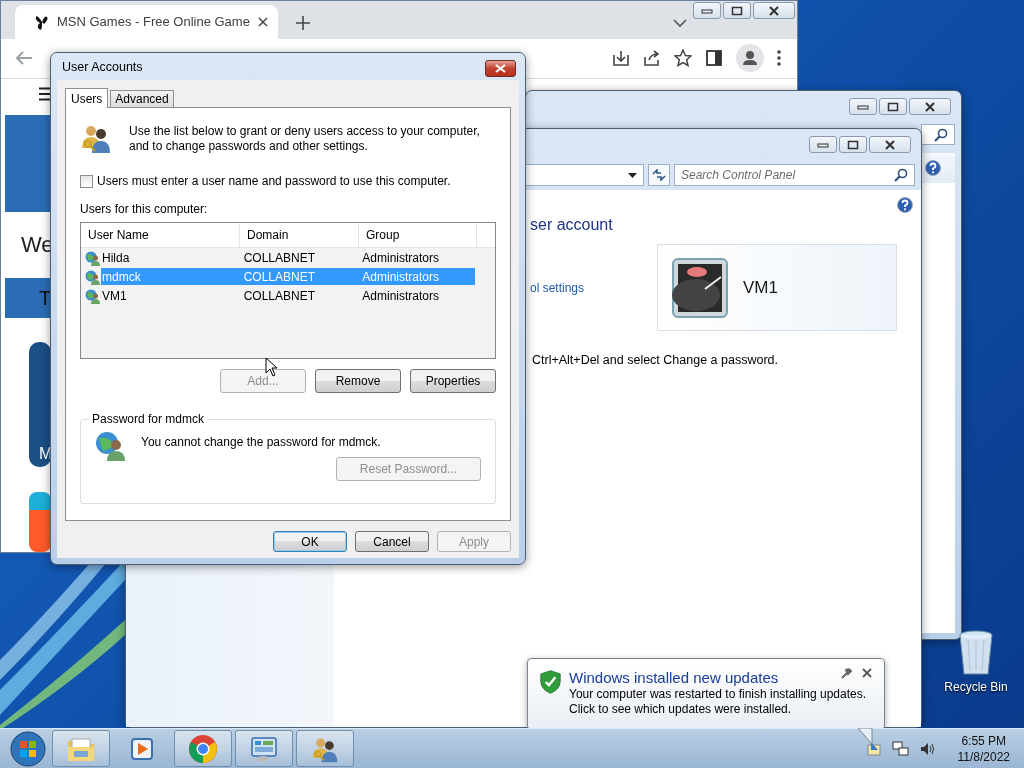  What do you see at coordinates (674, 677) in the screenshot?
I see `notification-title: Windows installed new updates` at bounding box center [674, 677].